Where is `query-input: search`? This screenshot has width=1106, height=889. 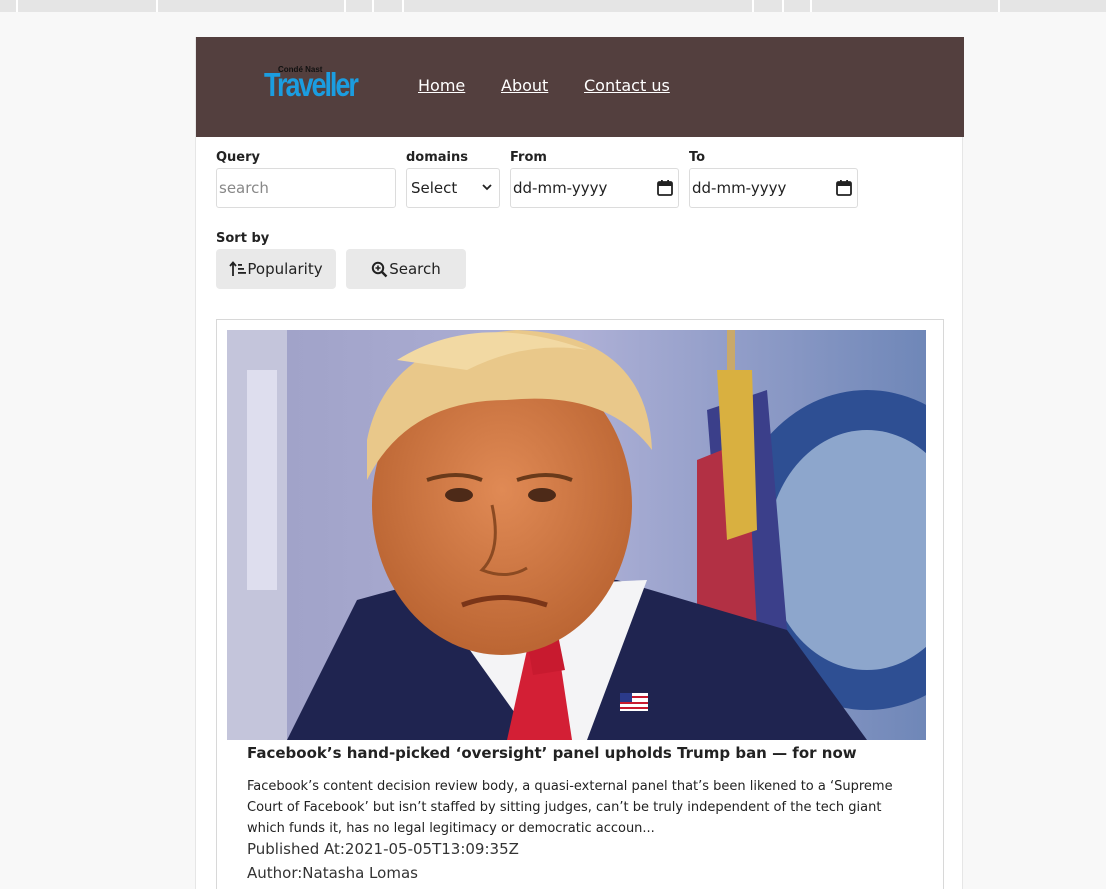
query-input: search is located at coordinates (306, 188).